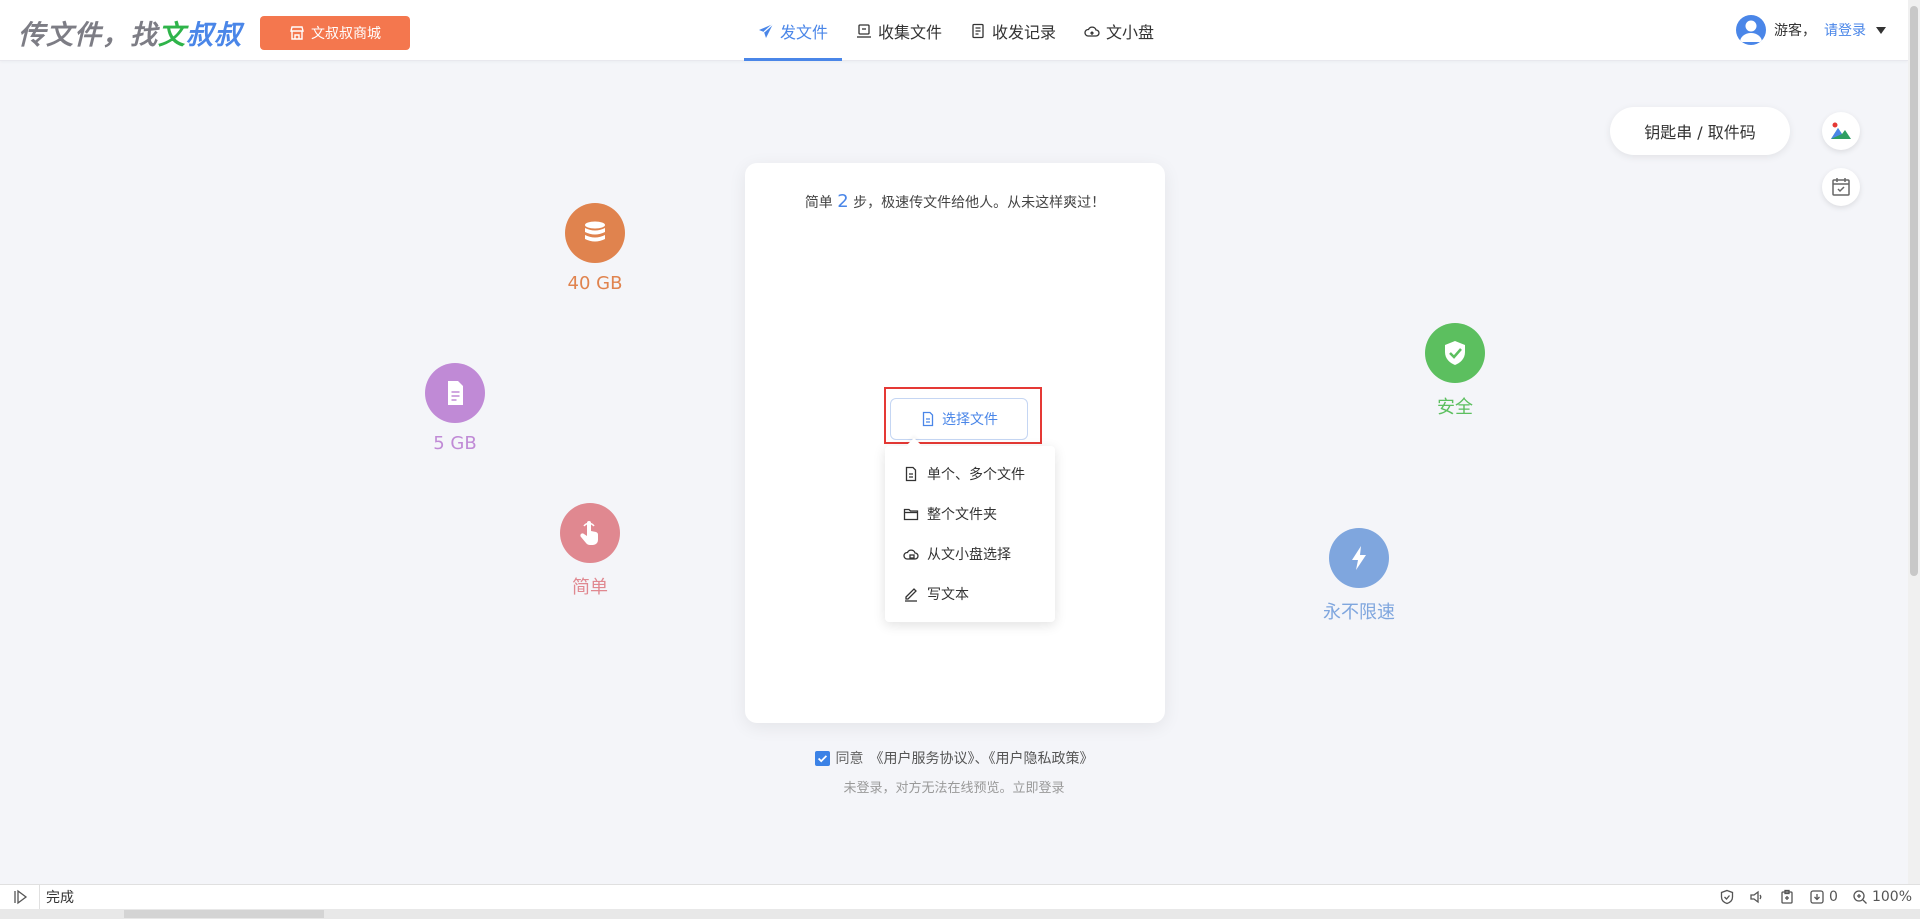 This screenshot has height=919, width=1920. I want to click on guest-label: 游客，, so click(1795, 31).